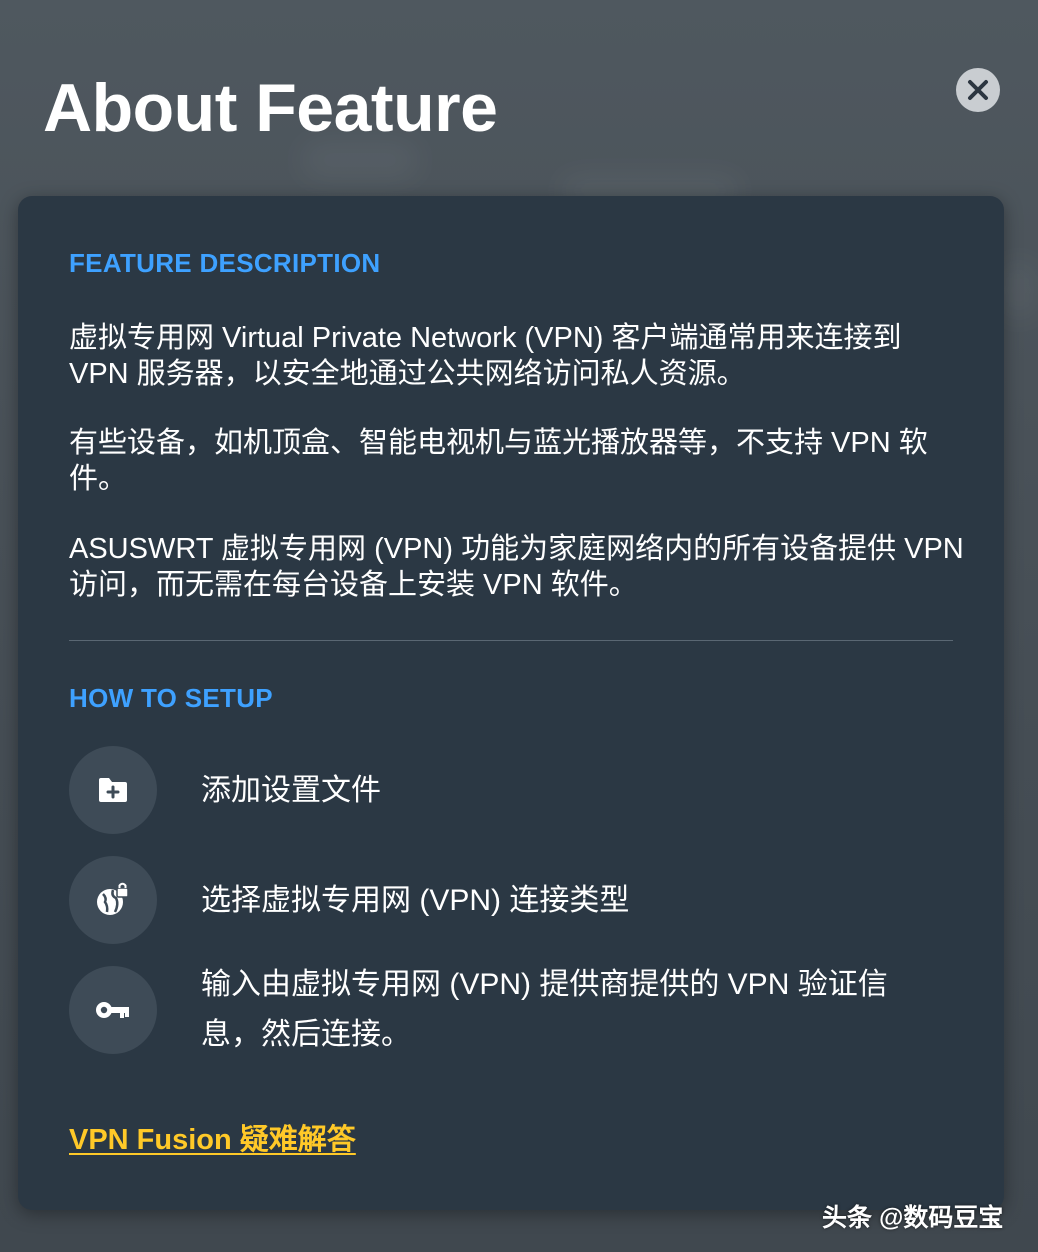  Describe the element at coordinates (171, 698) in the screenshot. I see `how-to-setup-heading: HOW TO SETUP` at that location.